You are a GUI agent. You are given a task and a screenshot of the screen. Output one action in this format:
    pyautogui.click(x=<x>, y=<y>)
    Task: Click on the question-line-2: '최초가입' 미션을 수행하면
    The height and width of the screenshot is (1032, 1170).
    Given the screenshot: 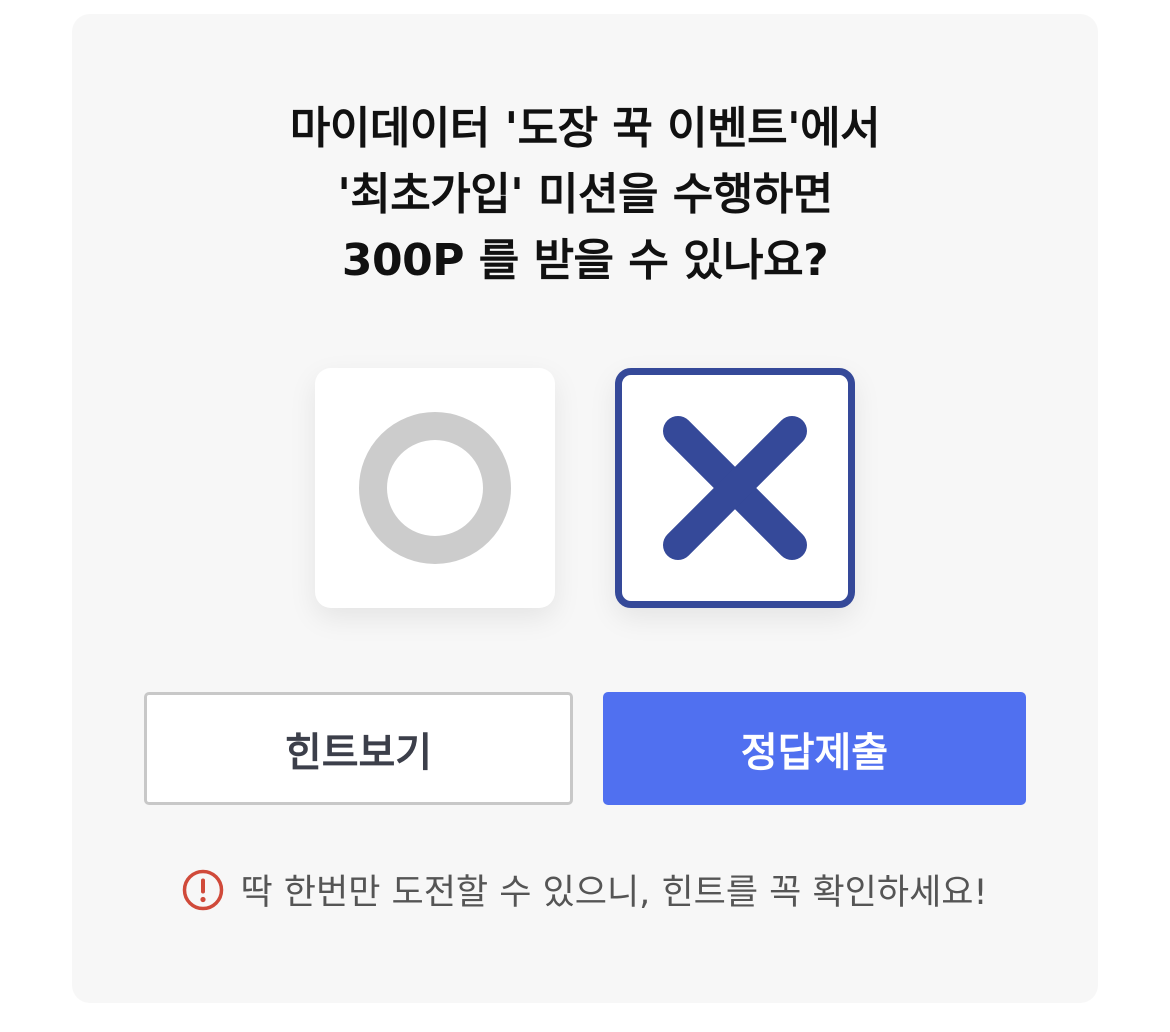 What is the action you would take?
    pyautogui.click(x=585, y=194)
    